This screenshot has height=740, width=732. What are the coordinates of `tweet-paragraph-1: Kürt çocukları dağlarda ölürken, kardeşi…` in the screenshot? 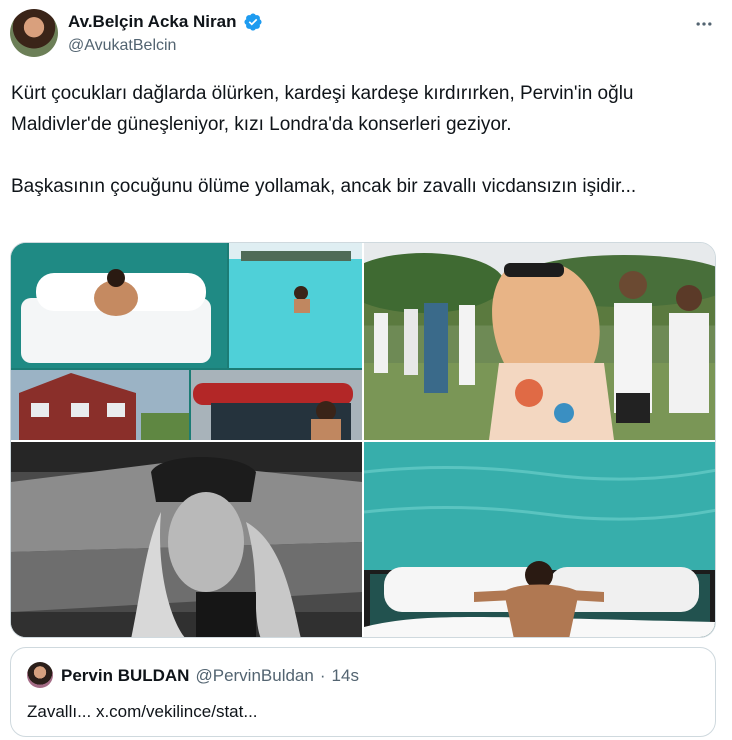 It's located at (322, 109).